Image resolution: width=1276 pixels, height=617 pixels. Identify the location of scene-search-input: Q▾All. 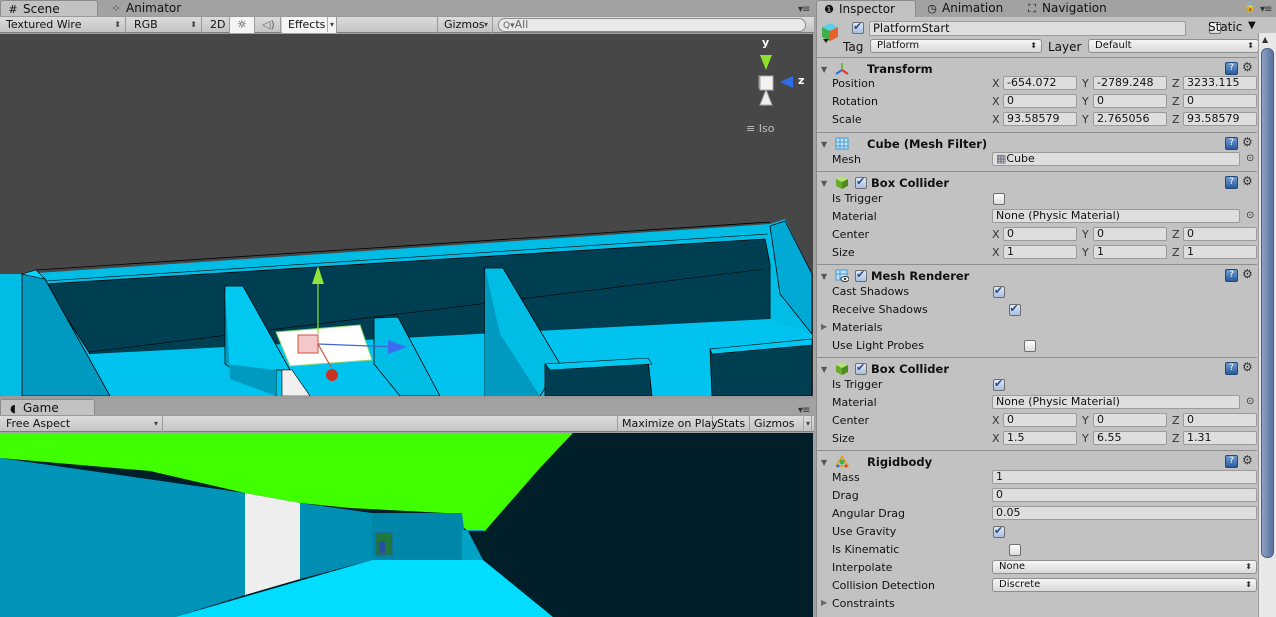
(652, 25).